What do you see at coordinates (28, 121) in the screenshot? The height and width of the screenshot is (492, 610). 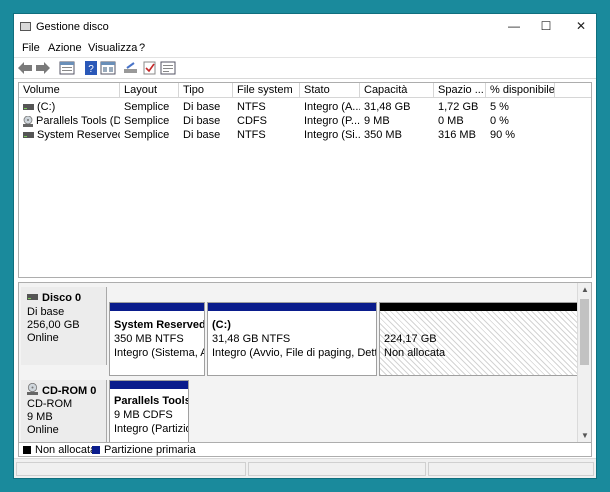 I see `cd-drive-icon` at bounding box center [28, 121].